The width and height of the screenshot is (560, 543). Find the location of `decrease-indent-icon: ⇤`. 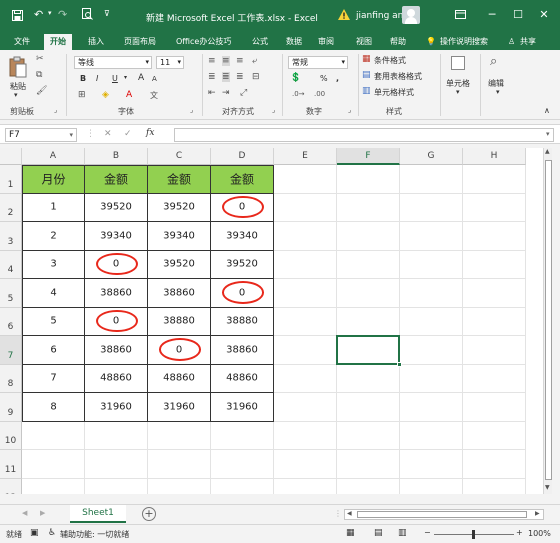

decrease-indent-icon: ⇤ is located at coordinates (212, 93).